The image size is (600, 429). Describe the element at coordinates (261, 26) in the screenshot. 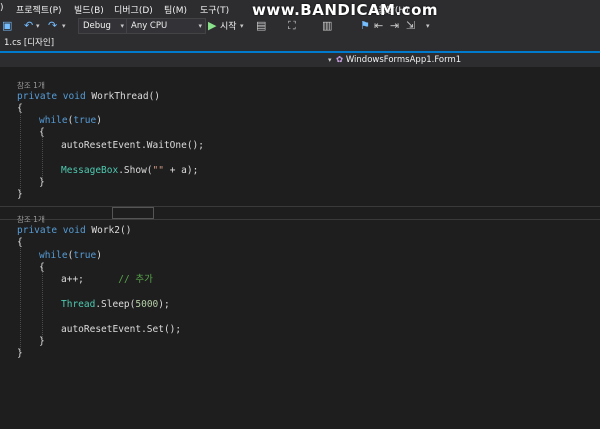

I see `toolbox-icon: ▤` at that location.